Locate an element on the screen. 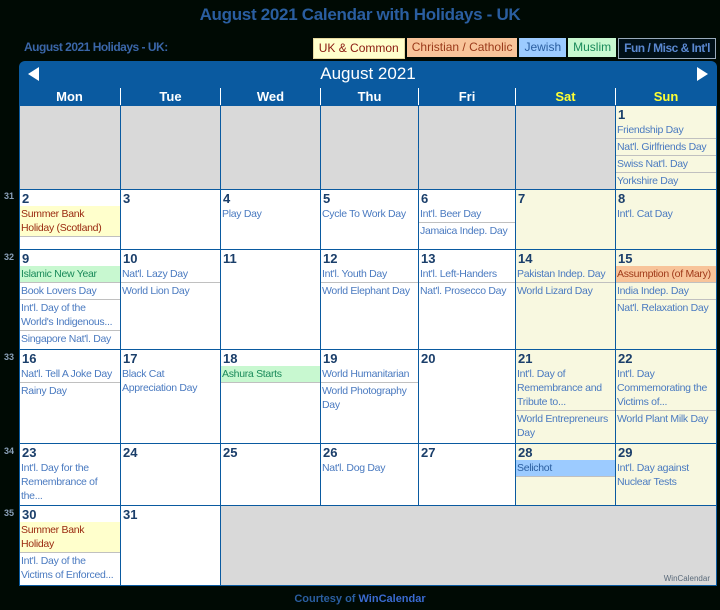  legend-chr: Christian / Catholic is located at coordinates (462, 47).